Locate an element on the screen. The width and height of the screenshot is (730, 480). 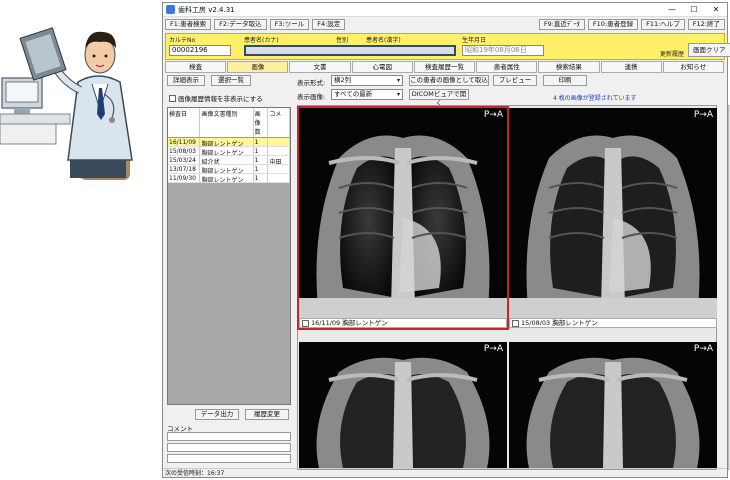
image-caption: 16/11/09 胸部レントゲン is located at coordinates (403, 323).